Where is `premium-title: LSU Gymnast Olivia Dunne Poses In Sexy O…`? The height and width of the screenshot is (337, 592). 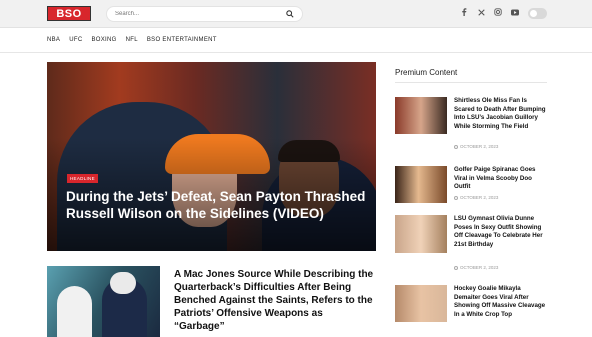
premium-title: LSU Gymnast Olivia Dunne Poses In Sexy O… is located at coordinates (500, 232).